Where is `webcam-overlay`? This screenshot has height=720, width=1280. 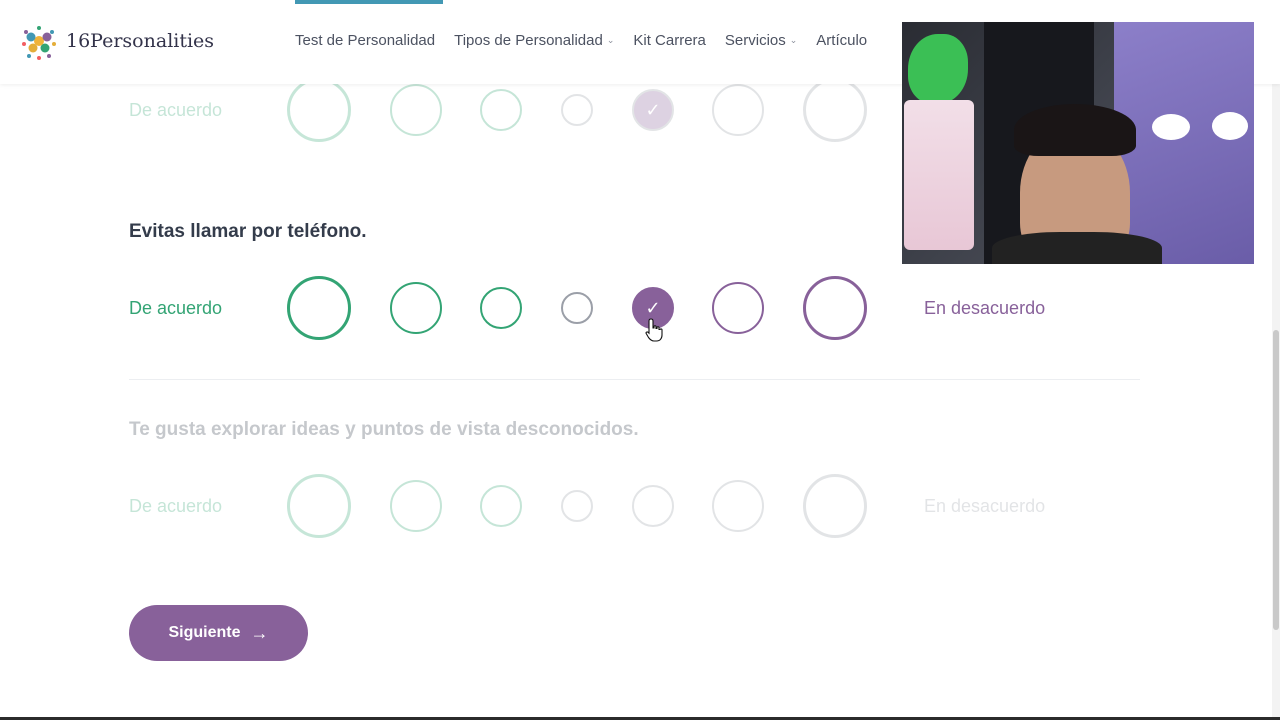
webcam-overlay is located at coordinates (1078, 143).